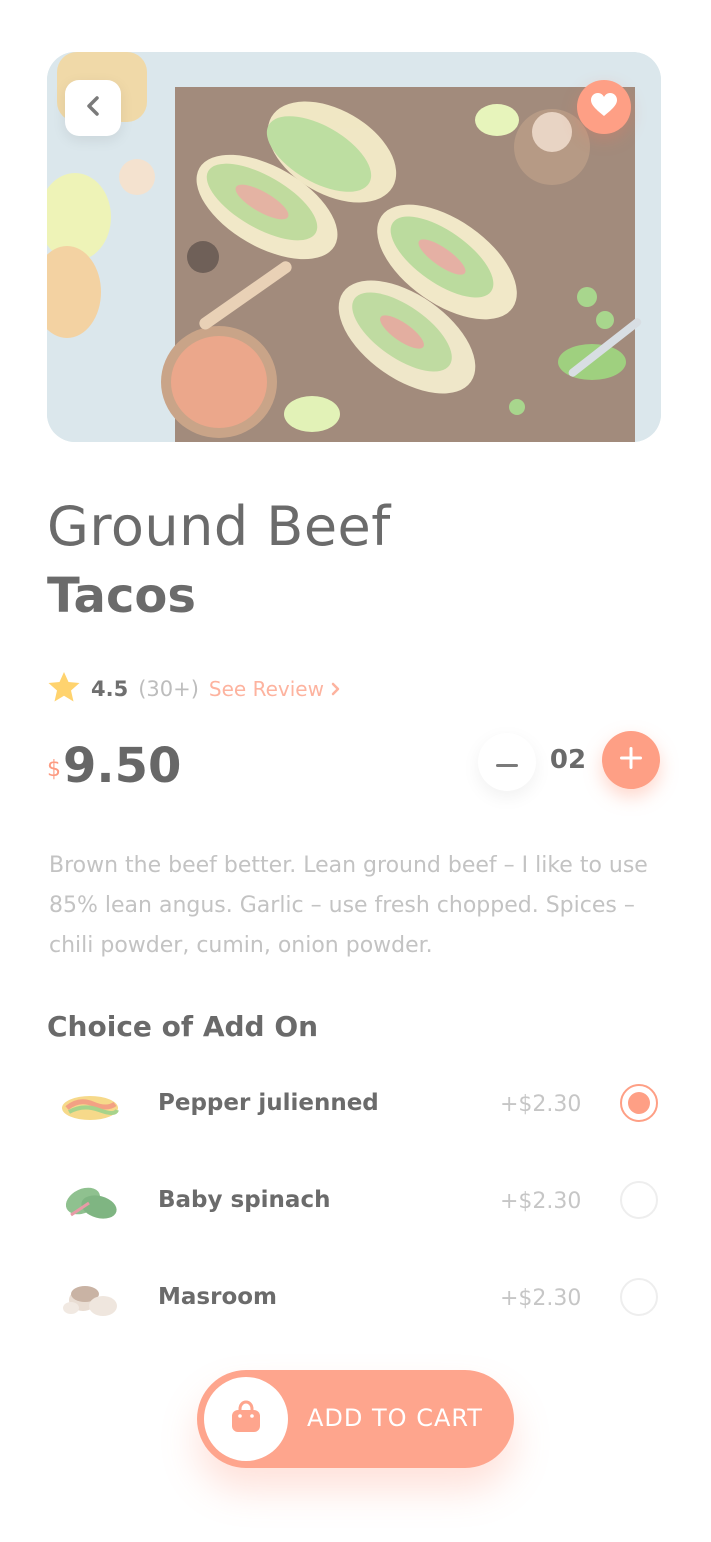 The height and width of the screenshot is (1542, 711). What do you see at coordinates (395, 1418) in the screenshot?
I see `add-to-cart-label: ADD TO CART` at bounding box center [395, 1418].